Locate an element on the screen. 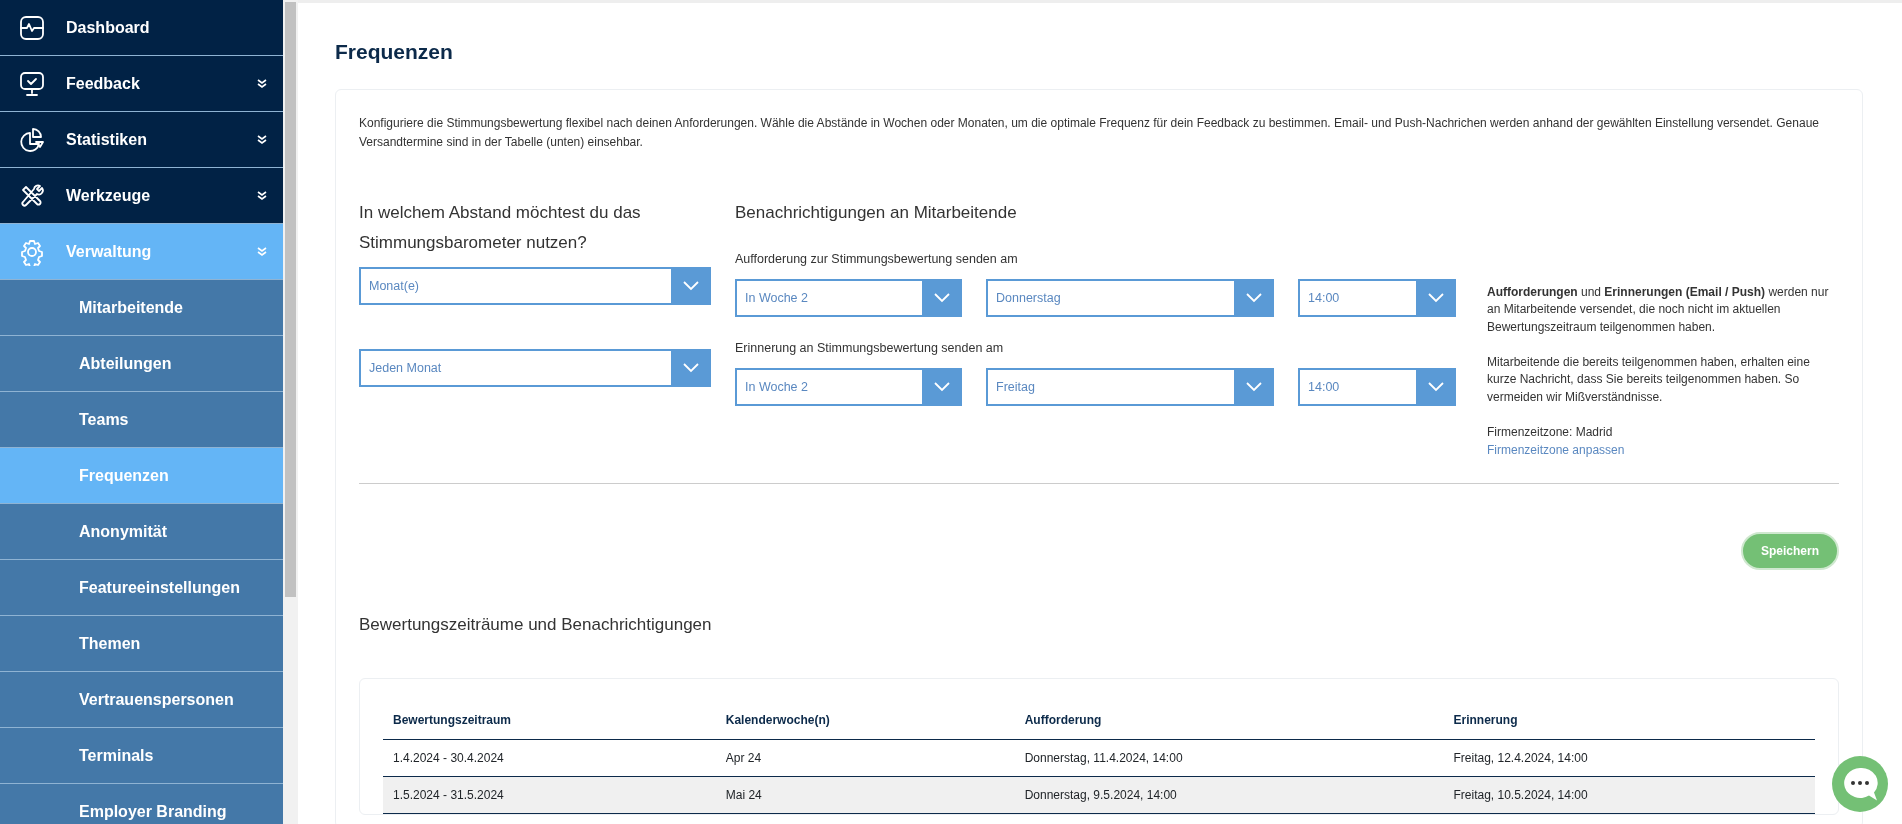  dropdown: Monat(e) is located at coordinates (535, 286).